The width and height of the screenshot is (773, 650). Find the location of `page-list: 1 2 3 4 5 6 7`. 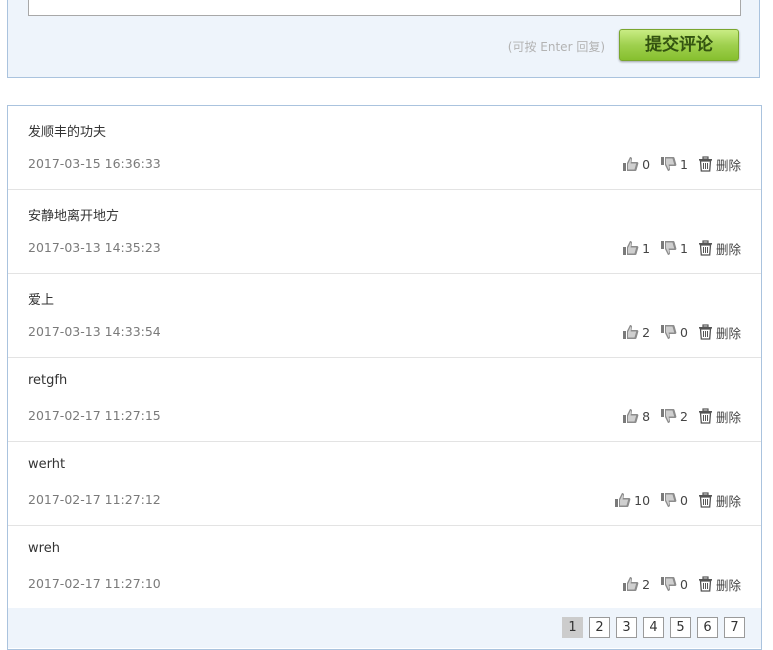

page-list: 1 2 3 4 5 6 7 is located at coordinates (653, 627).